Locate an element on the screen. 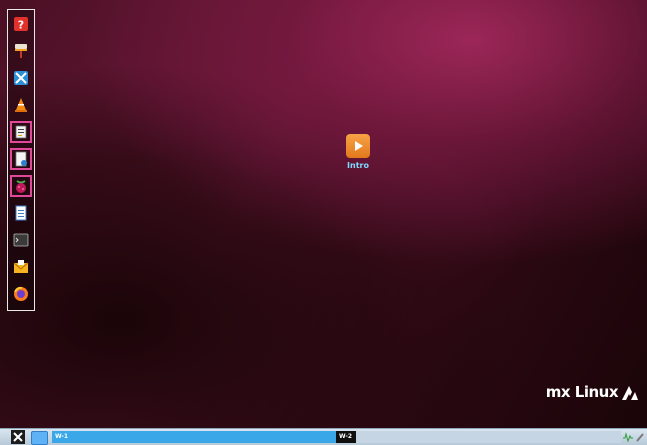  mx-tools-icon is located at coordinates (21, 78).